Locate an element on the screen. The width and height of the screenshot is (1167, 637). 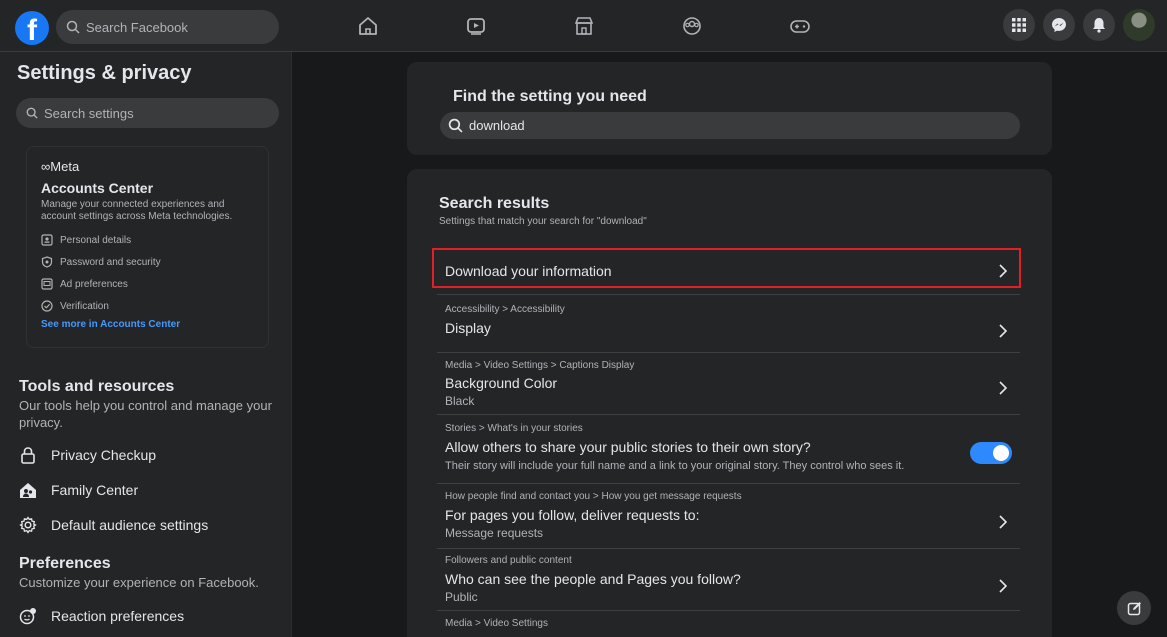
result-label: Background Color is located at coordinates (501, 383).